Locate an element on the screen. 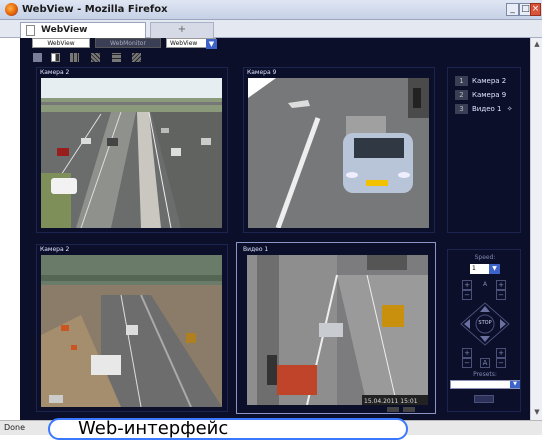  focus-far-button: + is located at coordinates (501, 353).